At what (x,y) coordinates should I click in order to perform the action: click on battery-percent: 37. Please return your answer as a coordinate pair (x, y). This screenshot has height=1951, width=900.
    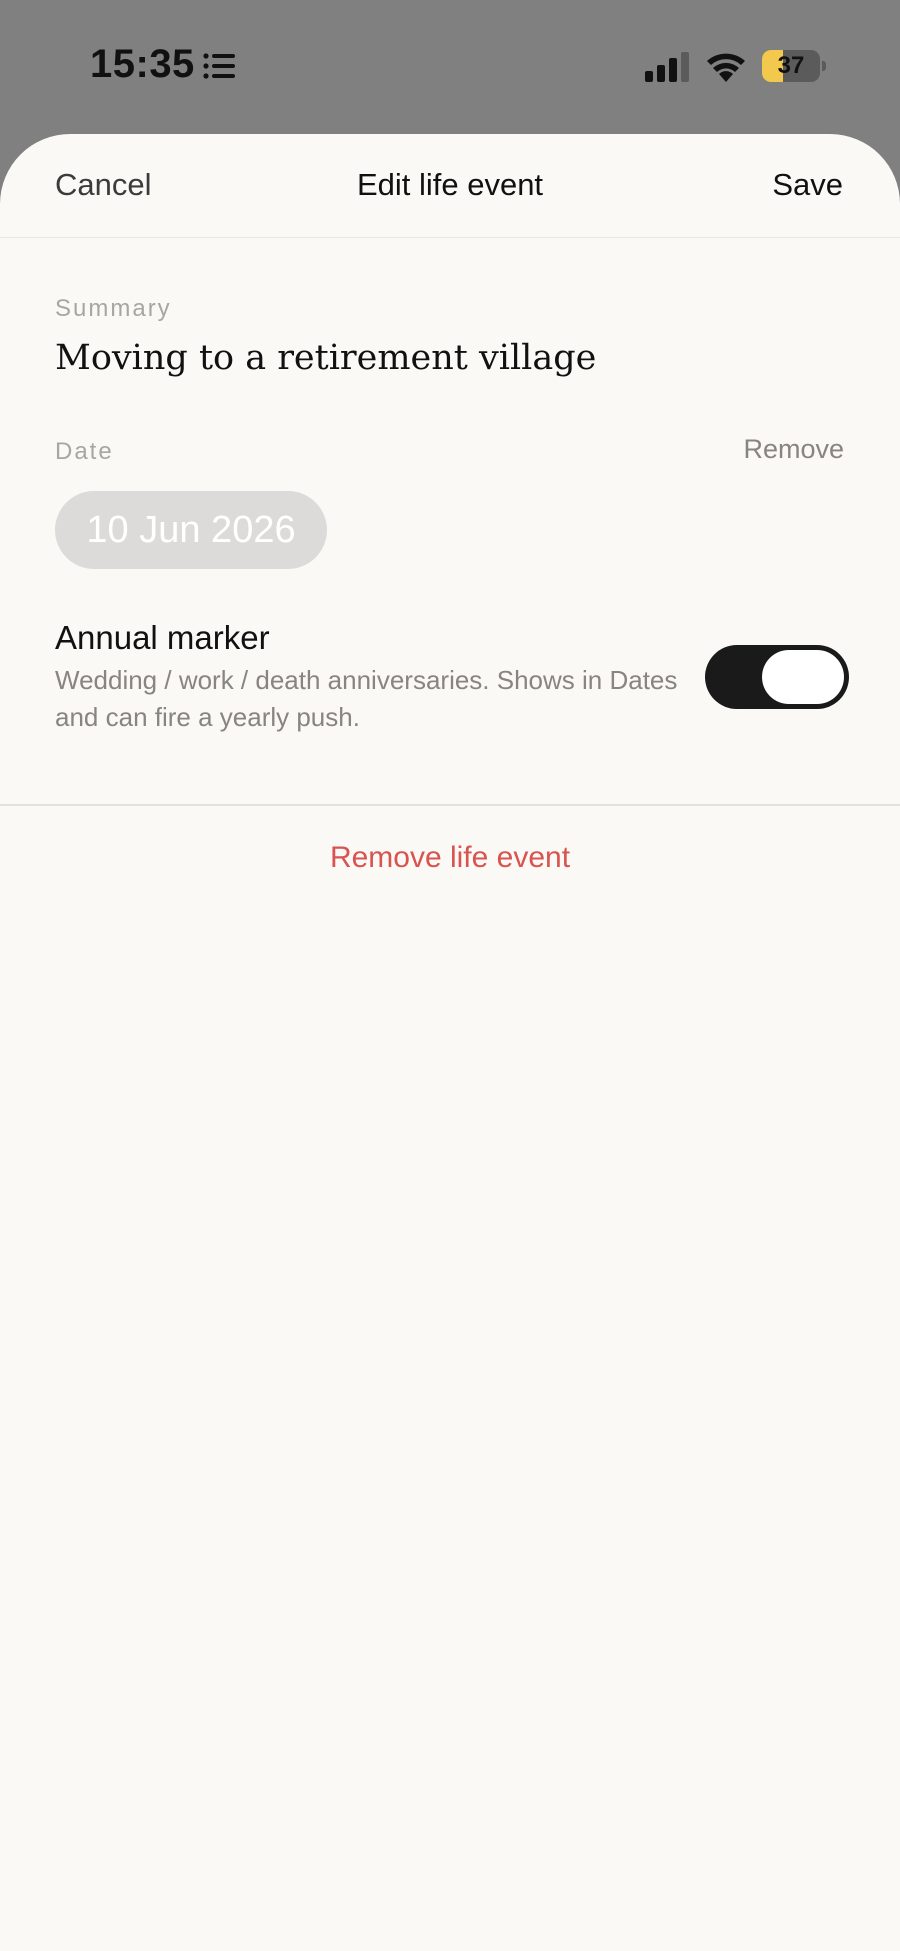
    Looking at the image, I should click on (791, 65).